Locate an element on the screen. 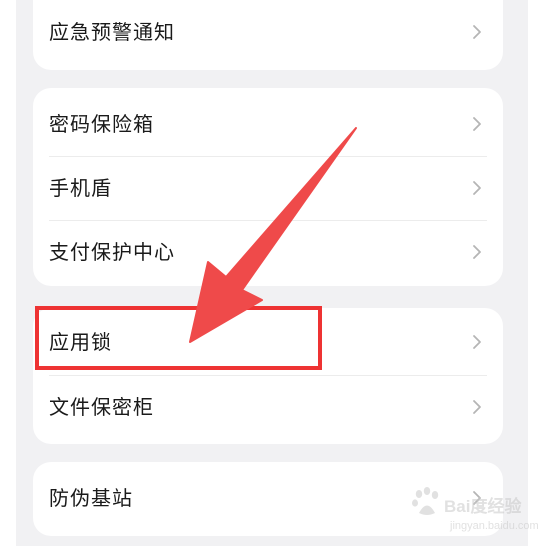 The image size is (545, 546). settings-card-emergency: 应急预警通知 is located at coordinates (268, 35).